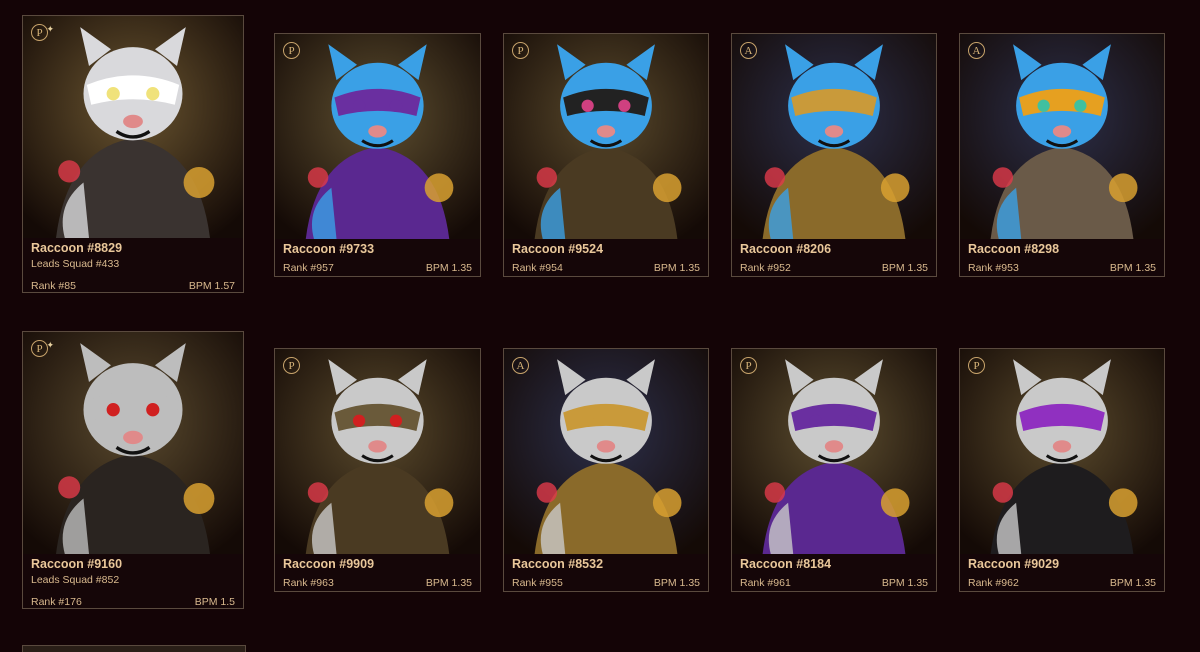 This screenshot has width=1200, height=652. I want to click on rank-label: Rank #85, so click(53, 286).